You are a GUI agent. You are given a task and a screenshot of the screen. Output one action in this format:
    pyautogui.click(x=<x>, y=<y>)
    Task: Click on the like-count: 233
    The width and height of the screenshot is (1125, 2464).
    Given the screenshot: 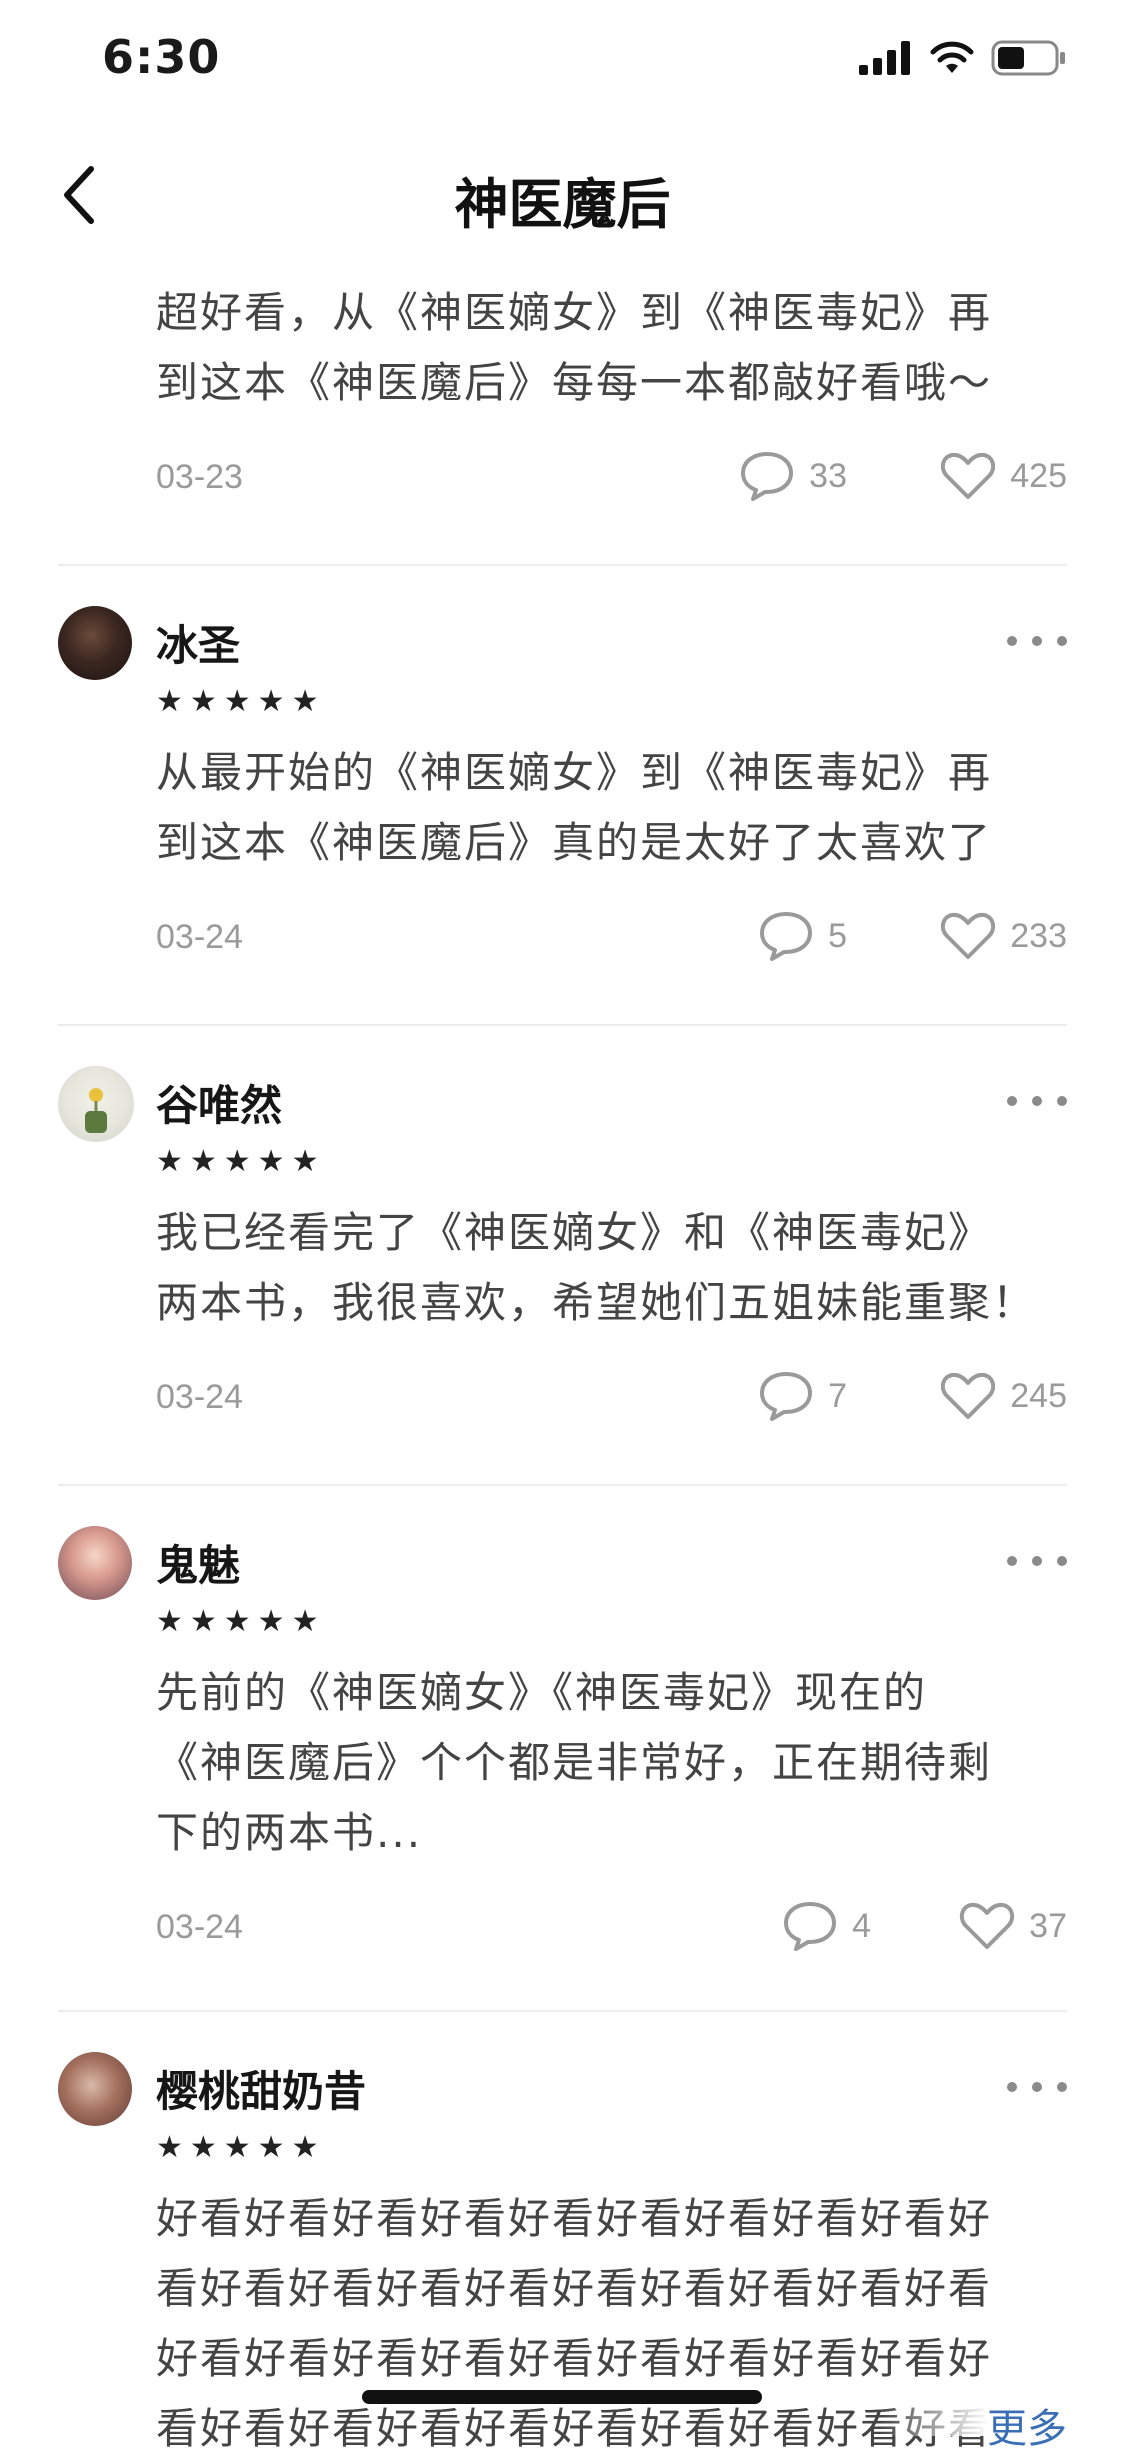 What is the action you would take?
    pyautogui.click(x=1038, y=935)
    